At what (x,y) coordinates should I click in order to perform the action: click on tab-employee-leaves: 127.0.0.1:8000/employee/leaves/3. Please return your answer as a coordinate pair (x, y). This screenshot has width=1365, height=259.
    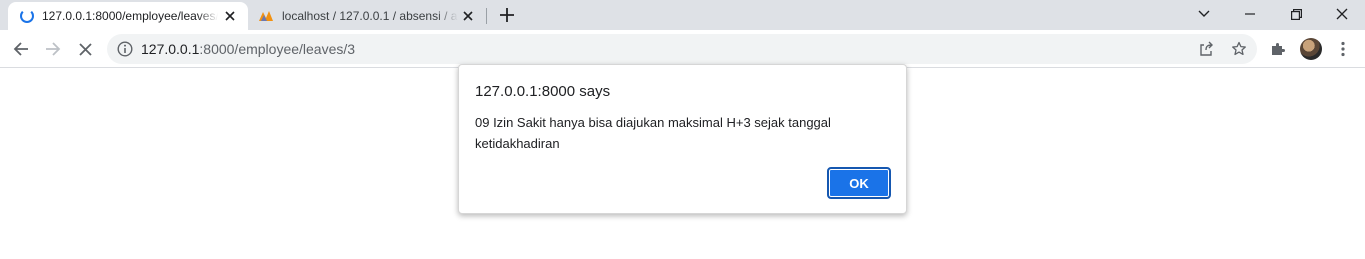
    Looking at the image, I should click on (128, 16).